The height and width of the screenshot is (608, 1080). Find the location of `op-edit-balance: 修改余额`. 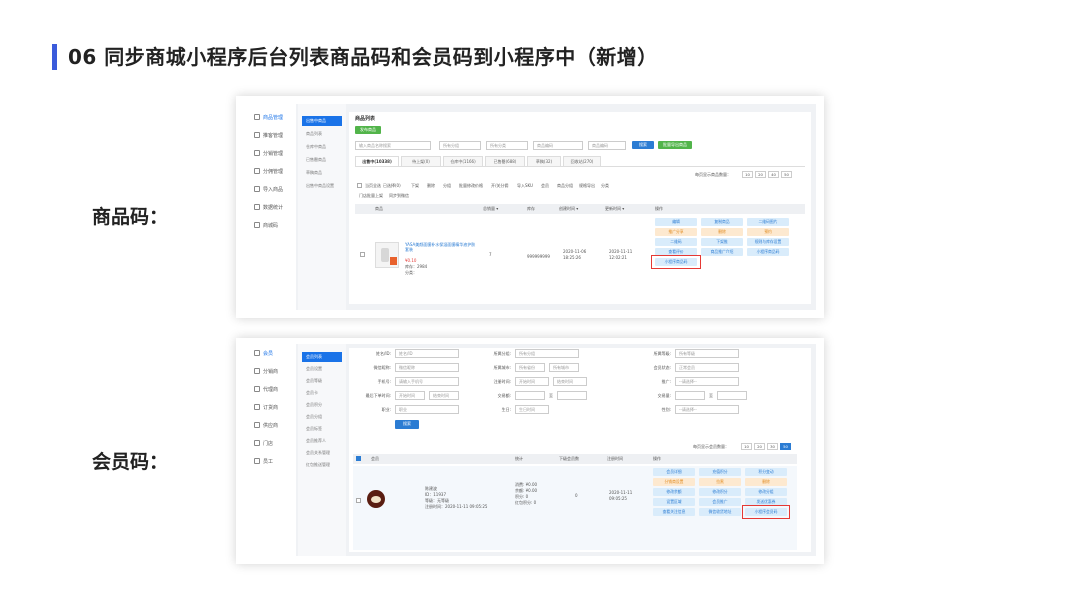

op-edit-balance: 修改余额 is located at coordinates (674, 492).